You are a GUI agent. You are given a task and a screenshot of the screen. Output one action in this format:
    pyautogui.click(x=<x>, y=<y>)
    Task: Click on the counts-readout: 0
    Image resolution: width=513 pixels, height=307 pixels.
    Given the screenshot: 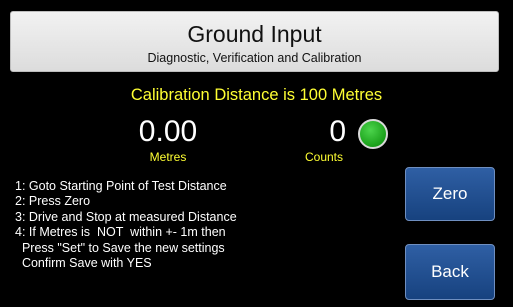 What is the action you would take?
    pyautogui.click(x=337, y=131)
    